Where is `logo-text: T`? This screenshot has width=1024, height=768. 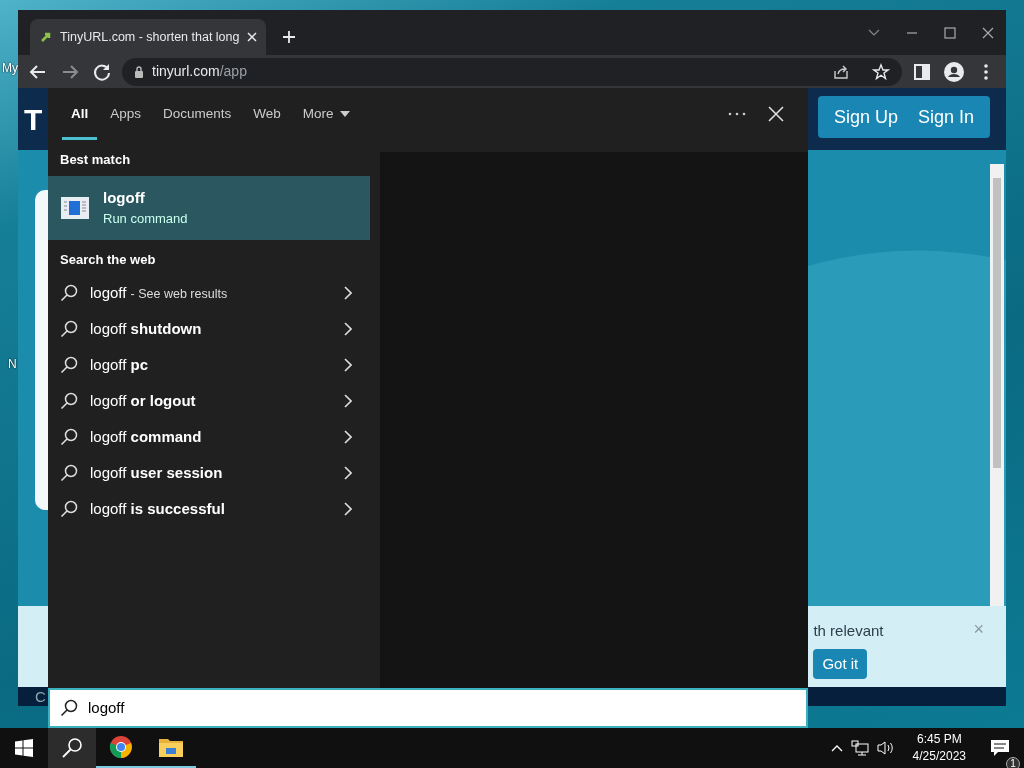 logo-text: T is located at coordinates (33, 119).